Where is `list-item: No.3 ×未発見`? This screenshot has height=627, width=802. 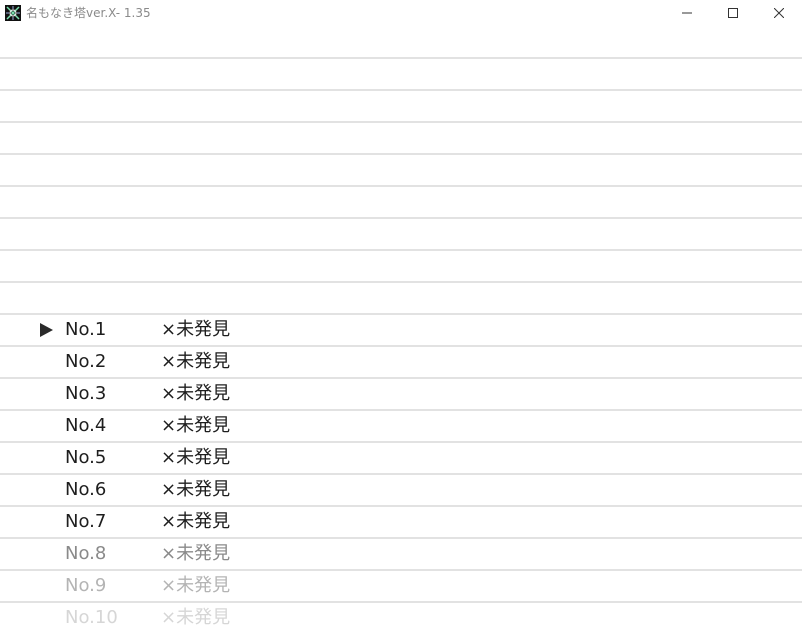 list-item: No.3 ×未発見 is located at coordinates (401, 394).